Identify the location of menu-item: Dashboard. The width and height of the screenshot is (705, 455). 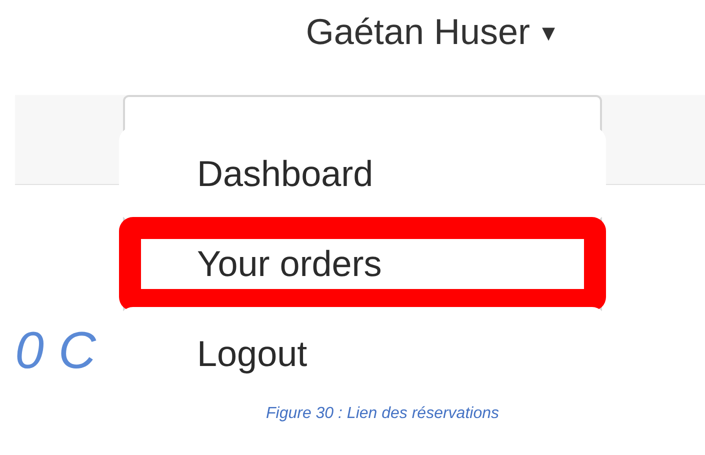
(362, 174).